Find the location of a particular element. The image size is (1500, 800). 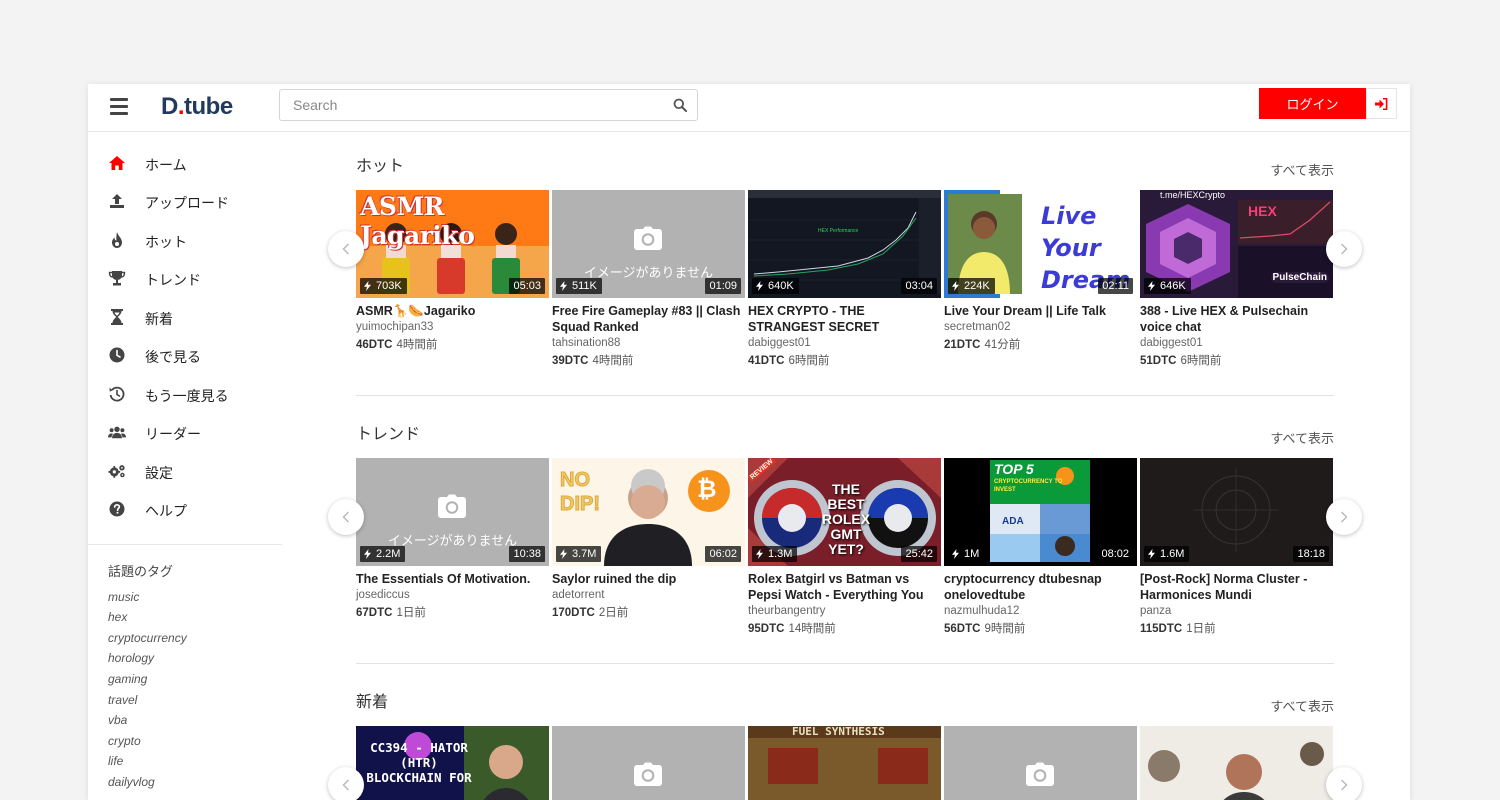

video-thumbnail: ASMR Jagariko 703K 05:03 is located at coordinates (452, 244).